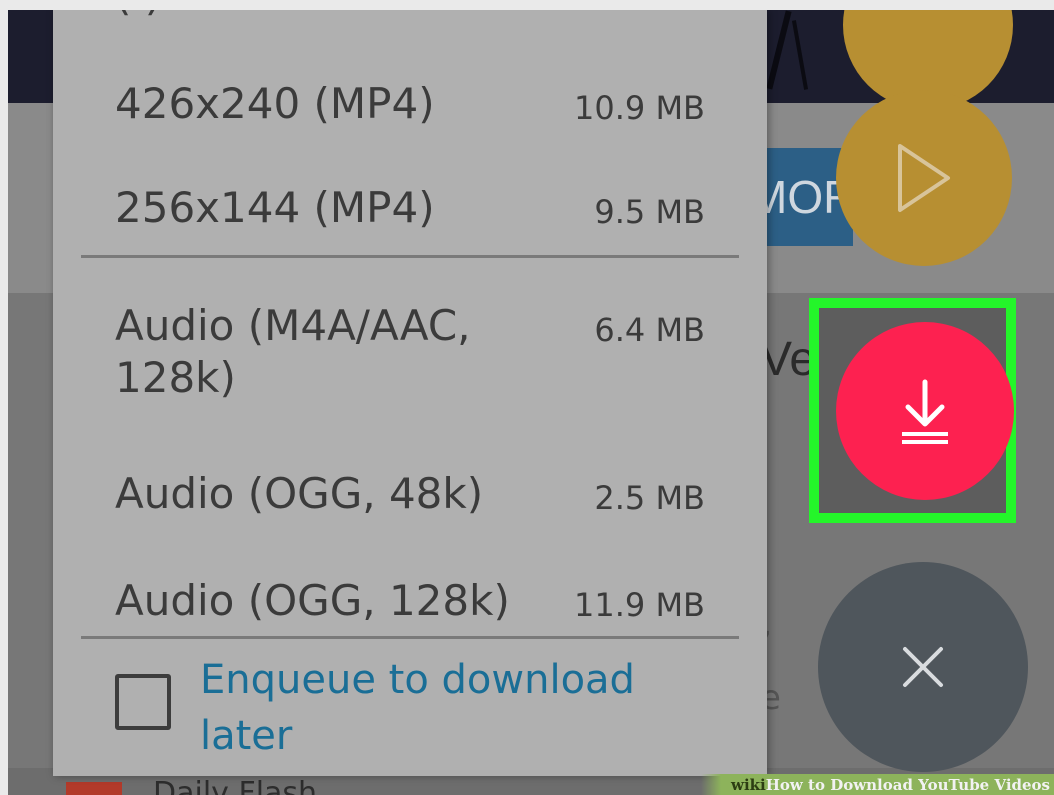 The width and height of the screenshot is (1054, 795). Describe the element at coordinates (138, 16) in the screenshot. I see `menu-item-label: ( )` at that location.